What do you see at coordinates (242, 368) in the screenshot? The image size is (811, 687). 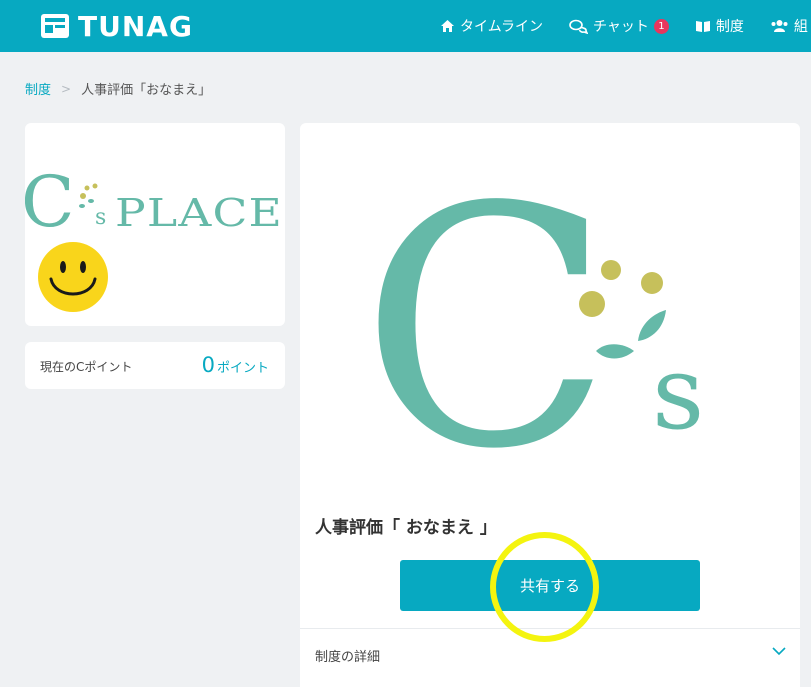 I see `points-unit: ポイント` at bounding box center [242, 368].